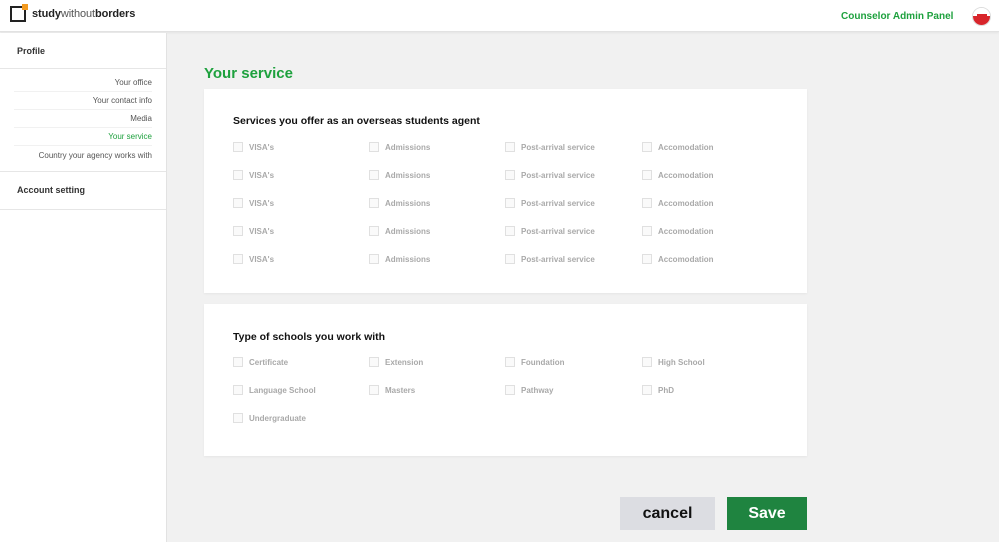 This screenshot has width=999, height=542. Describe the element at coordinates (31, 51) in the screenshot. I see `sidebar-heading-profile: Profile` at that location.